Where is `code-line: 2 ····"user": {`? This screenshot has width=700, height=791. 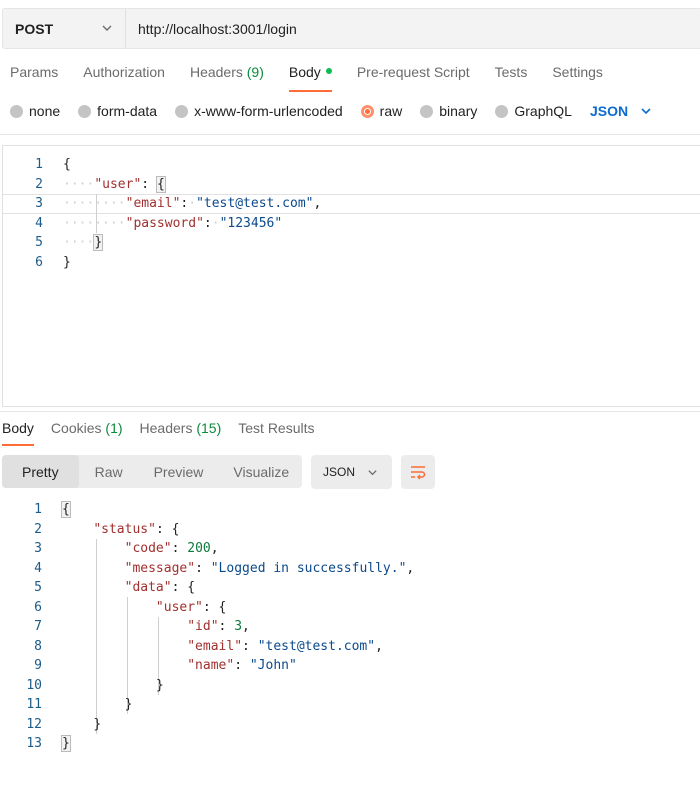
code-line: 2 ····"user": { is located at coordinates (351, 185).